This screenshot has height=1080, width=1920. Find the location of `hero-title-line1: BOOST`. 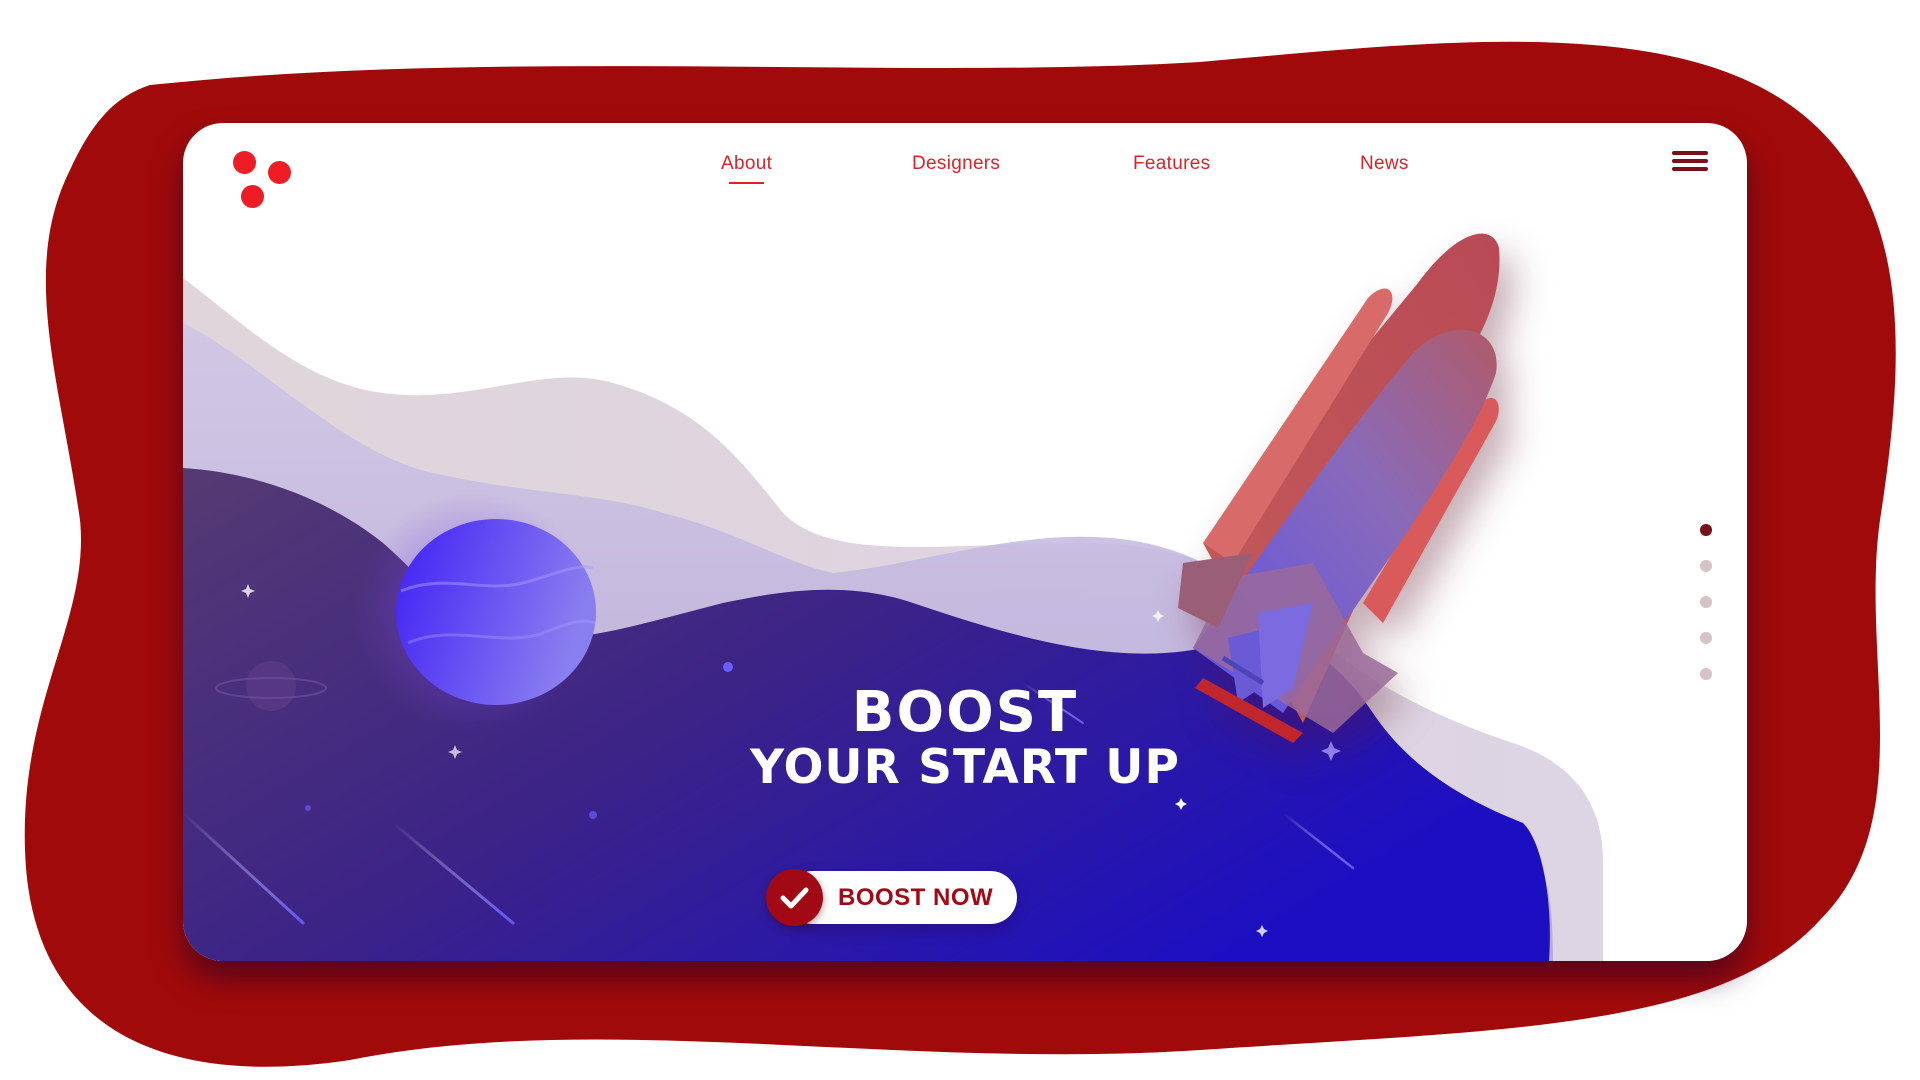

hero-title-line1: BOOST is located at coordinates (965, 712).